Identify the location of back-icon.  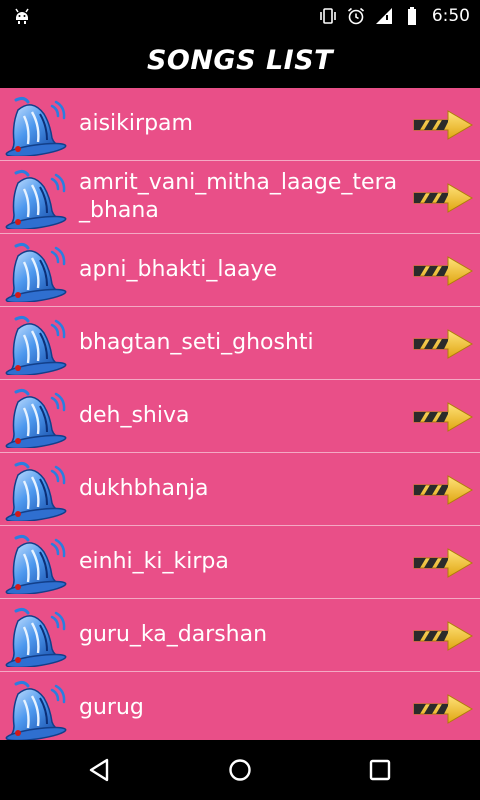
(99, 770).